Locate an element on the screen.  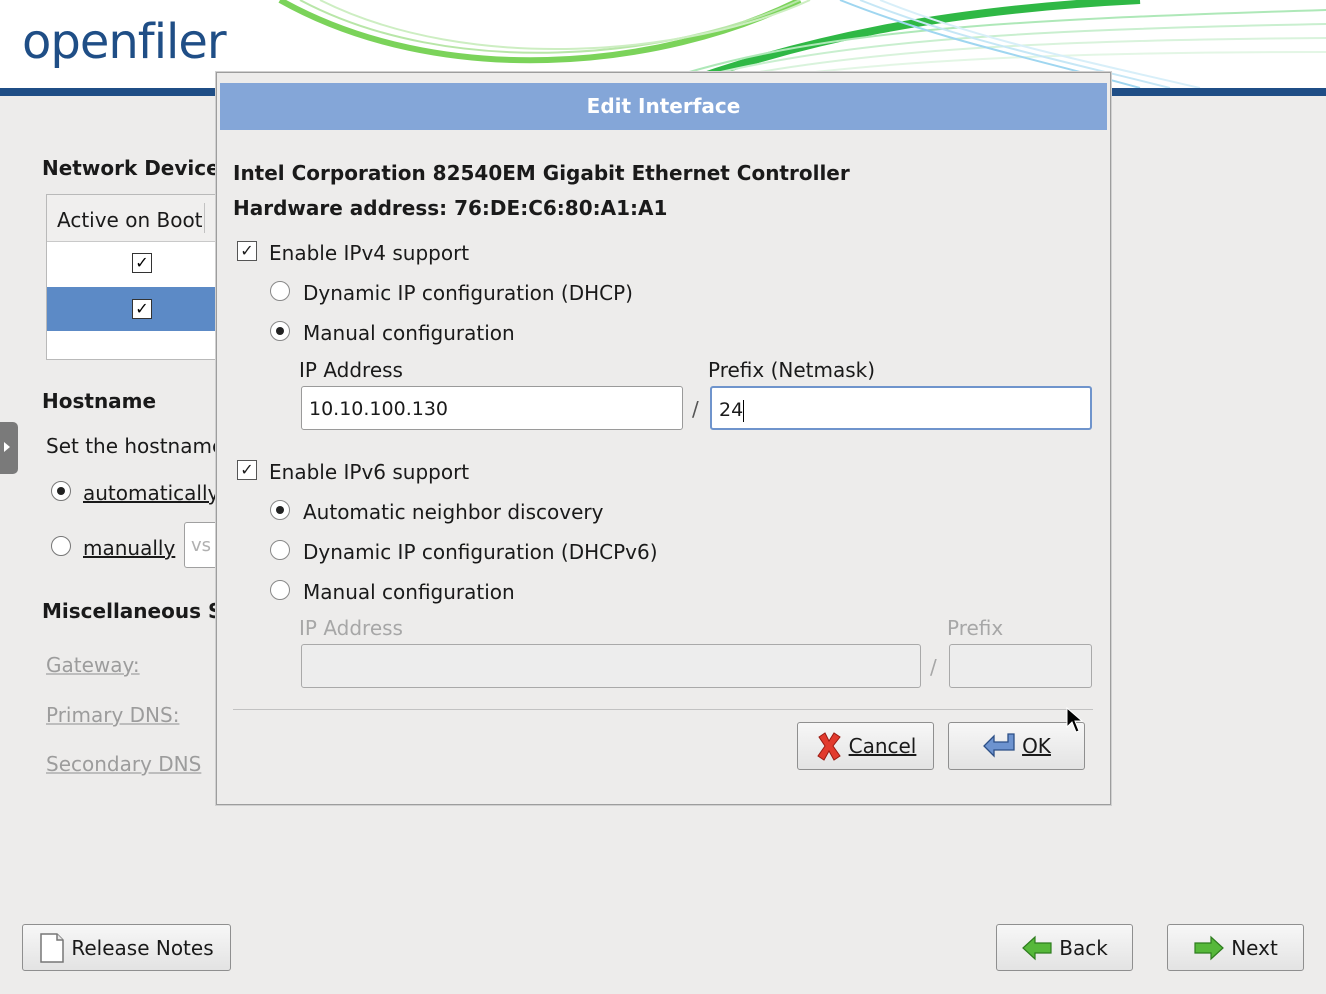
back-button: Back is located at coordinates (1064, 947).